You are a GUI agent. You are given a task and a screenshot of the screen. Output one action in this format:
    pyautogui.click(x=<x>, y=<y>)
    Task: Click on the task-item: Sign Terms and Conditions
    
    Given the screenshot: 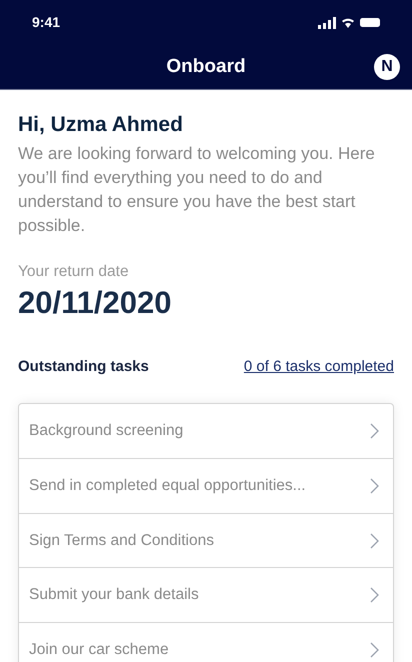 What is the action you would take?
    pyautogui.click(x=206, y=540)
    